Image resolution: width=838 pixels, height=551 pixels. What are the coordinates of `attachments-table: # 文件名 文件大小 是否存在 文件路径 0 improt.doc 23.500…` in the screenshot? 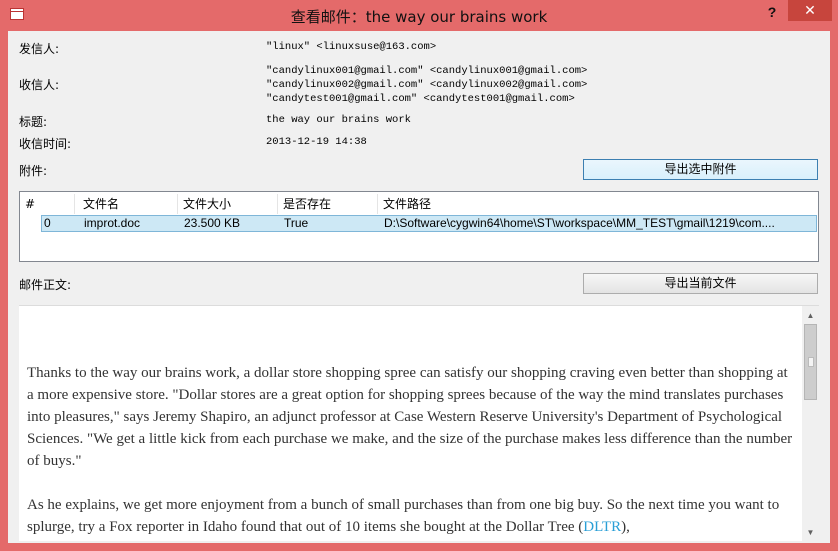 It's located at (419, 226).